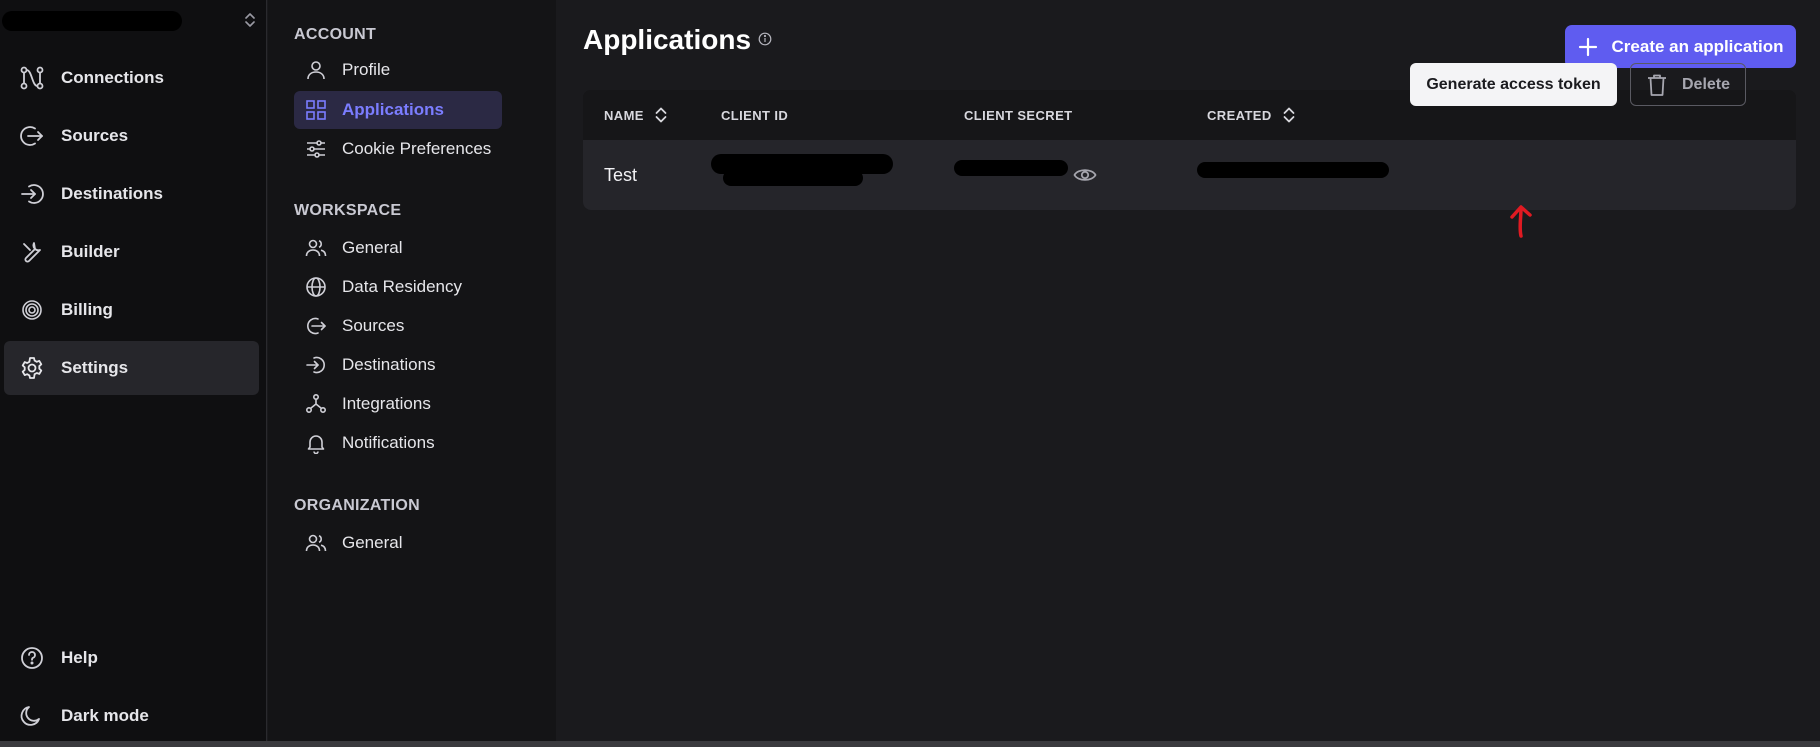 The image size is (1820, 747). I want to click on redacted-client-id-line2, so click(793, 178).